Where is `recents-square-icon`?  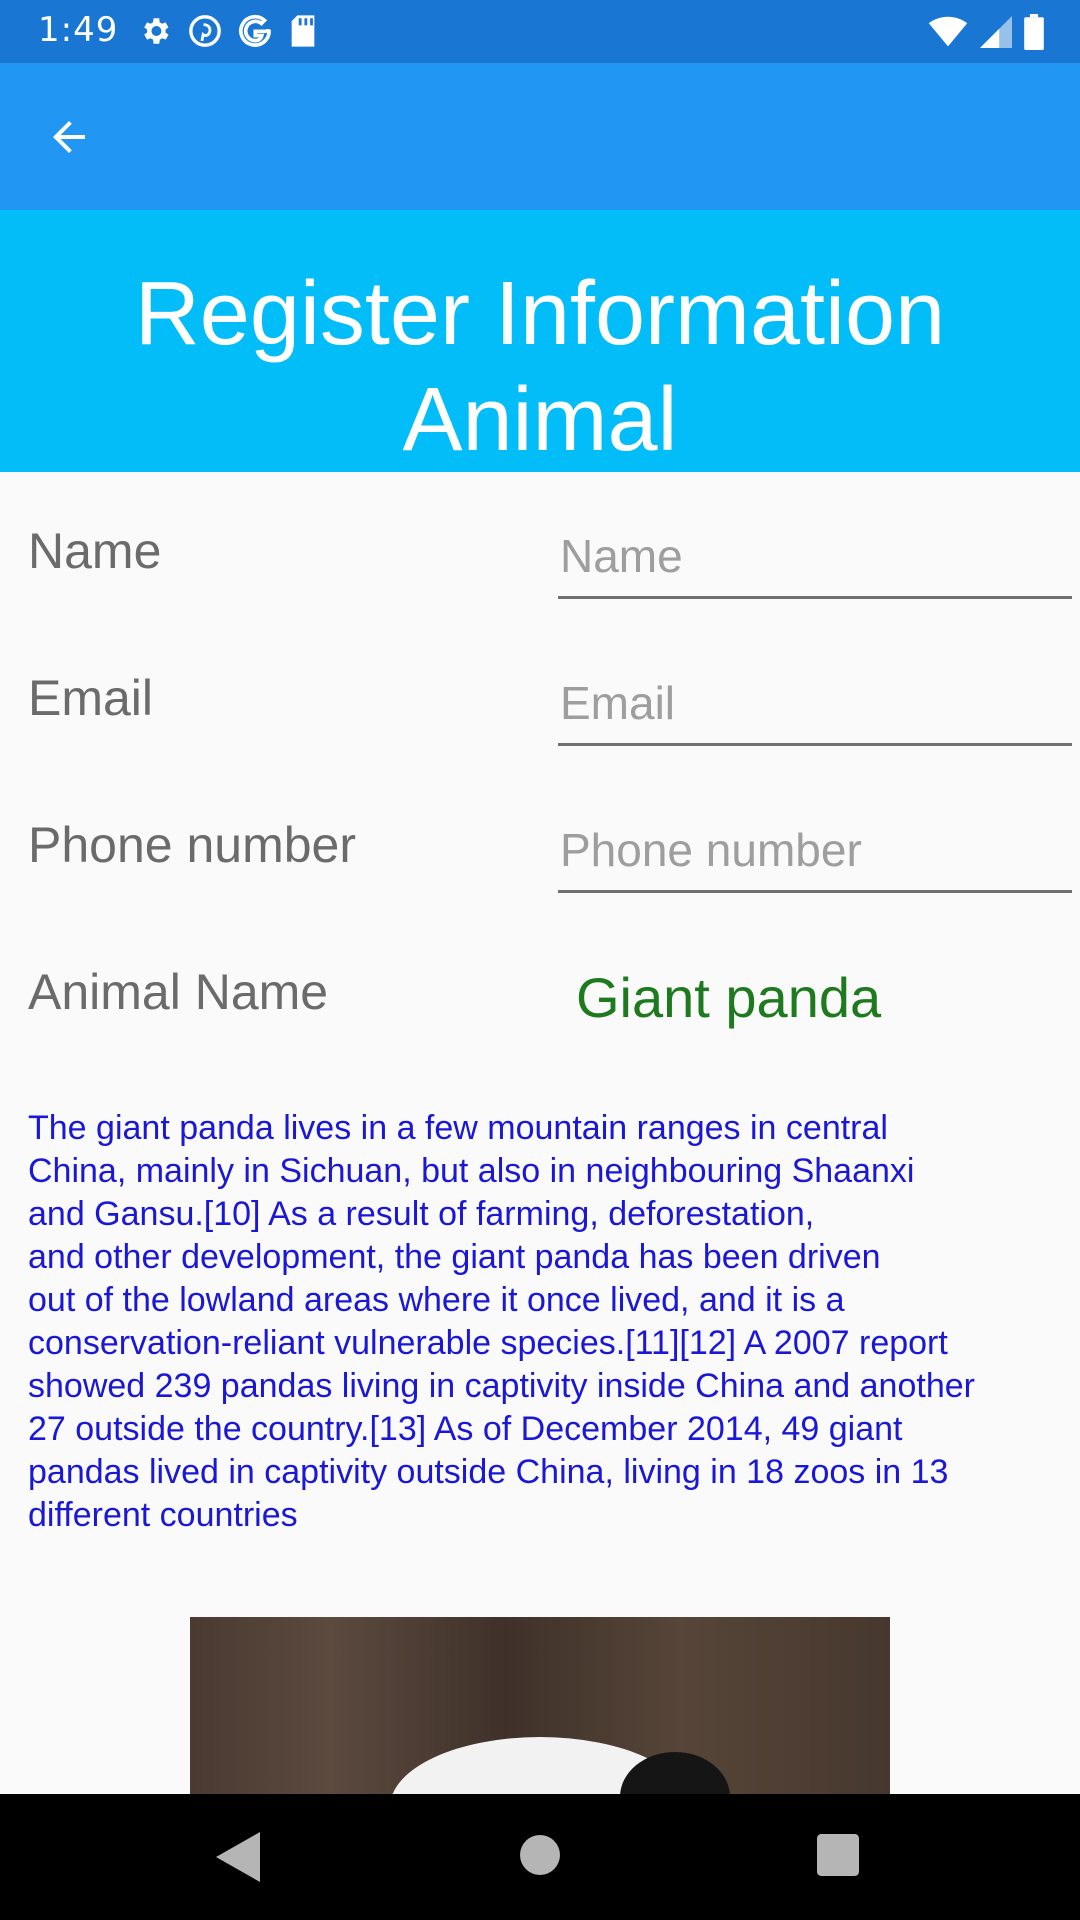
recents-square-icon is located at coordinates (838, 1855).